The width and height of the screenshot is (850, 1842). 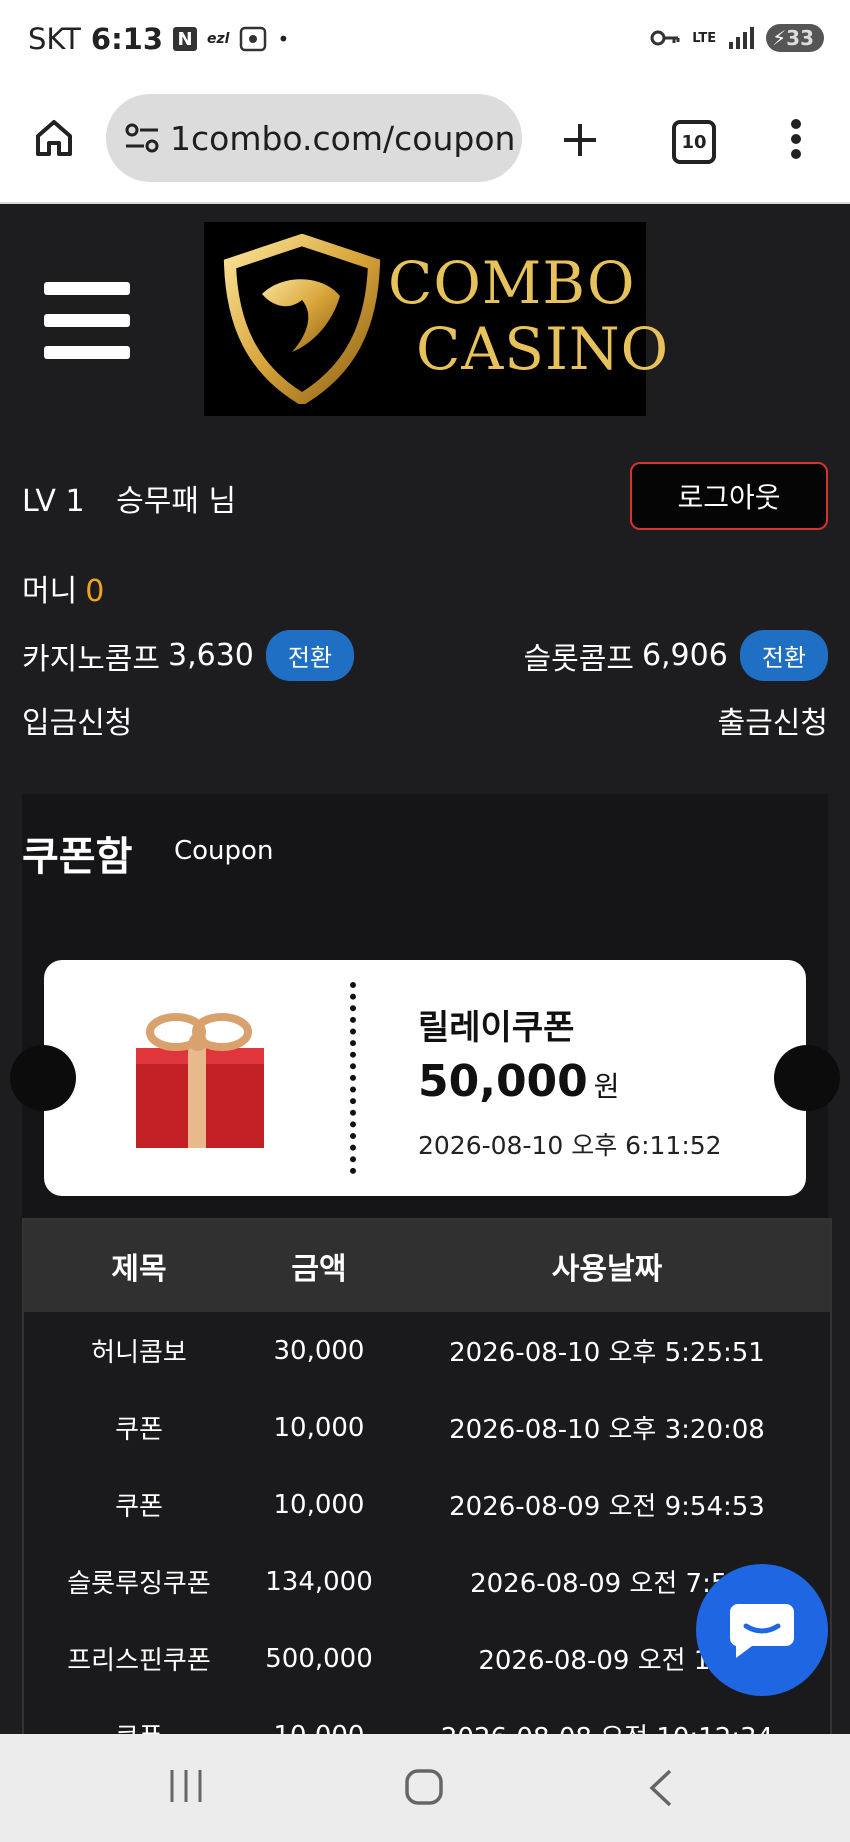 I want to click on system-navigation-bar, so click(x=425, y=1788).